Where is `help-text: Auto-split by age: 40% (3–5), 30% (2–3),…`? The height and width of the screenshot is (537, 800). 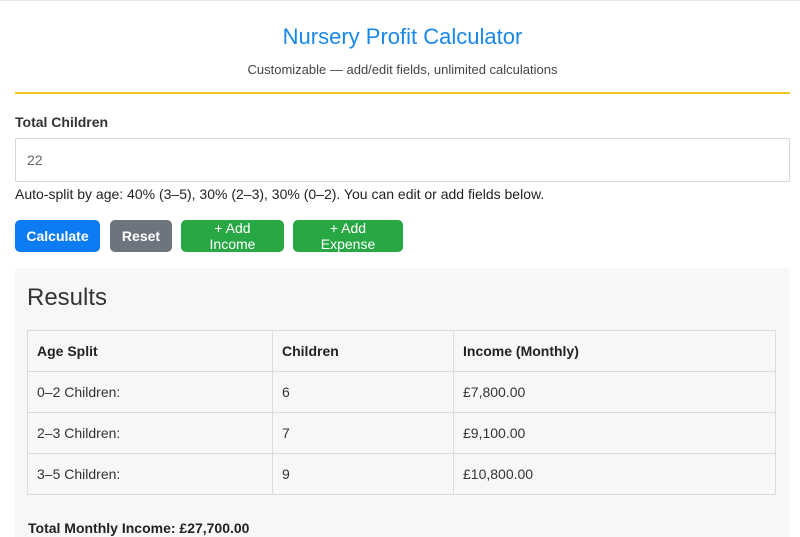 help-text: Auto-split by age: 40% (3–5), 30% (2–3),… is located at coordinates (280, 194).